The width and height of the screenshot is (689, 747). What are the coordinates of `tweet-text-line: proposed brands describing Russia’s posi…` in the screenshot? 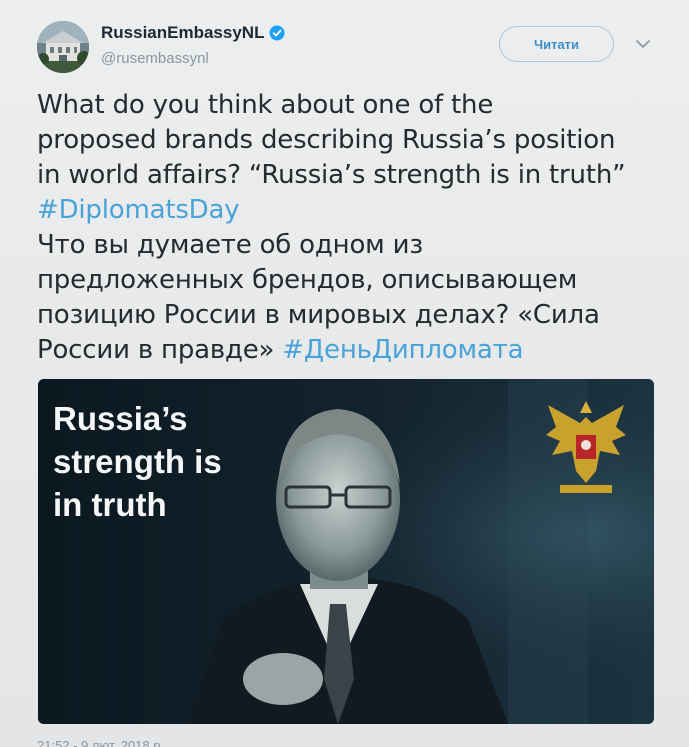 It's located at (326, 140).